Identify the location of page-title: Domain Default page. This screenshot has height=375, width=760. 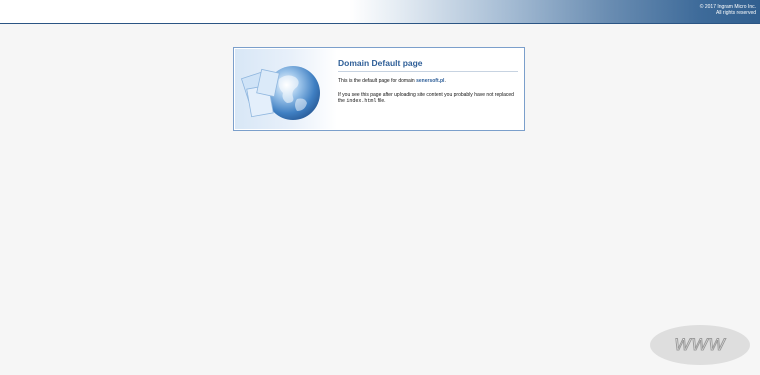
(428, 65).